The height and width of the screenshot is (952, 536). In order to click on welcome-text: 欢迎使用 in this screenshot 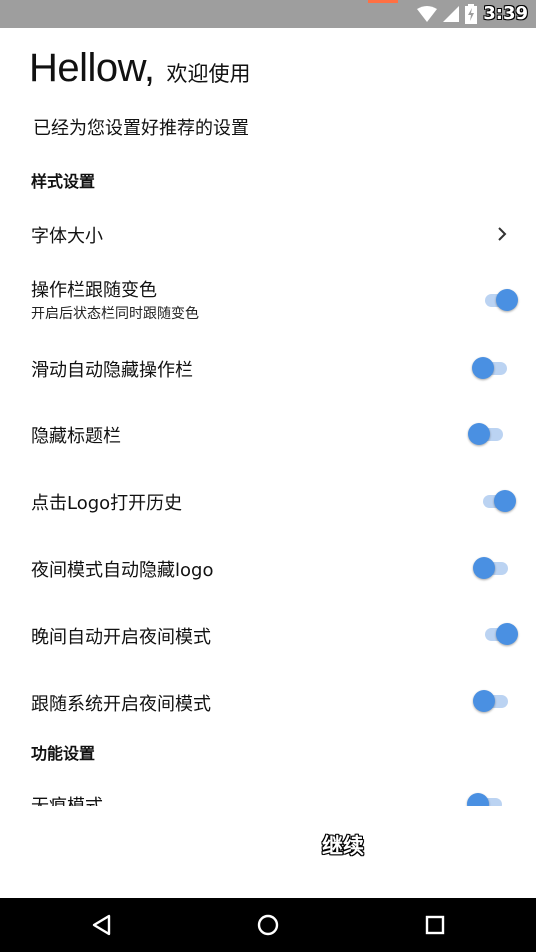, I will do `click(208, 74)`.